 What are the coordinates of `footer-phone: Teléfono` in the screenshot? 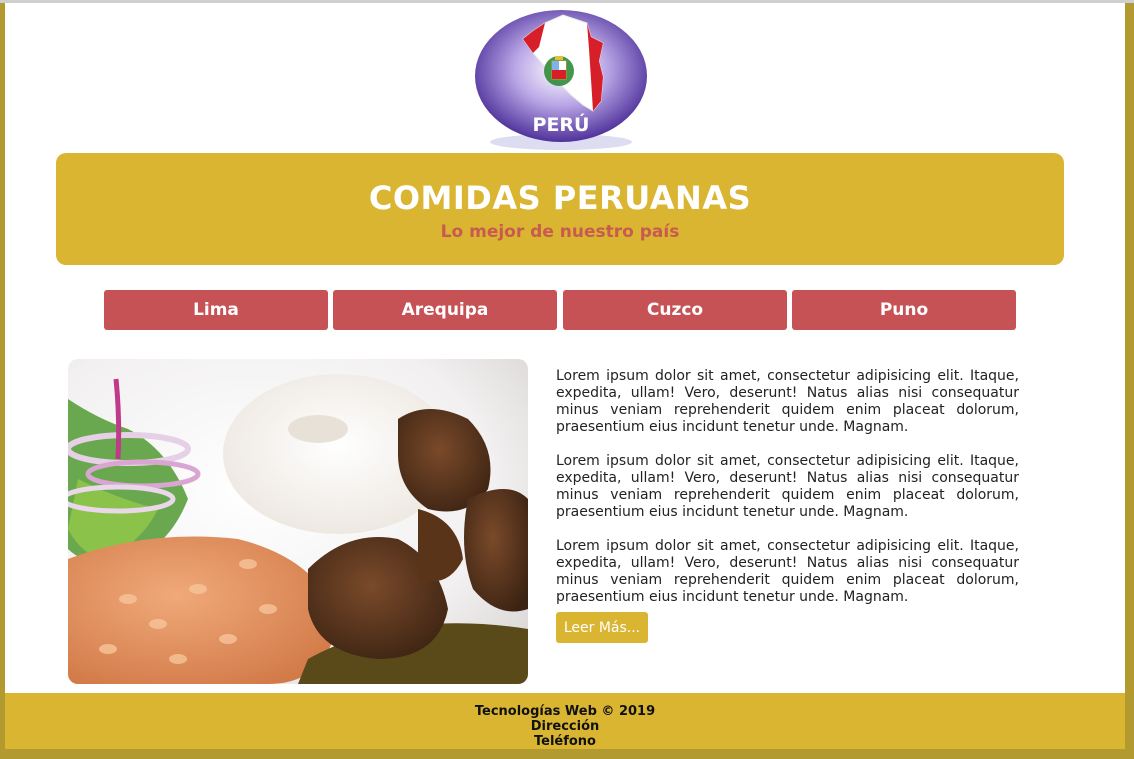 It's located at (564, 741).